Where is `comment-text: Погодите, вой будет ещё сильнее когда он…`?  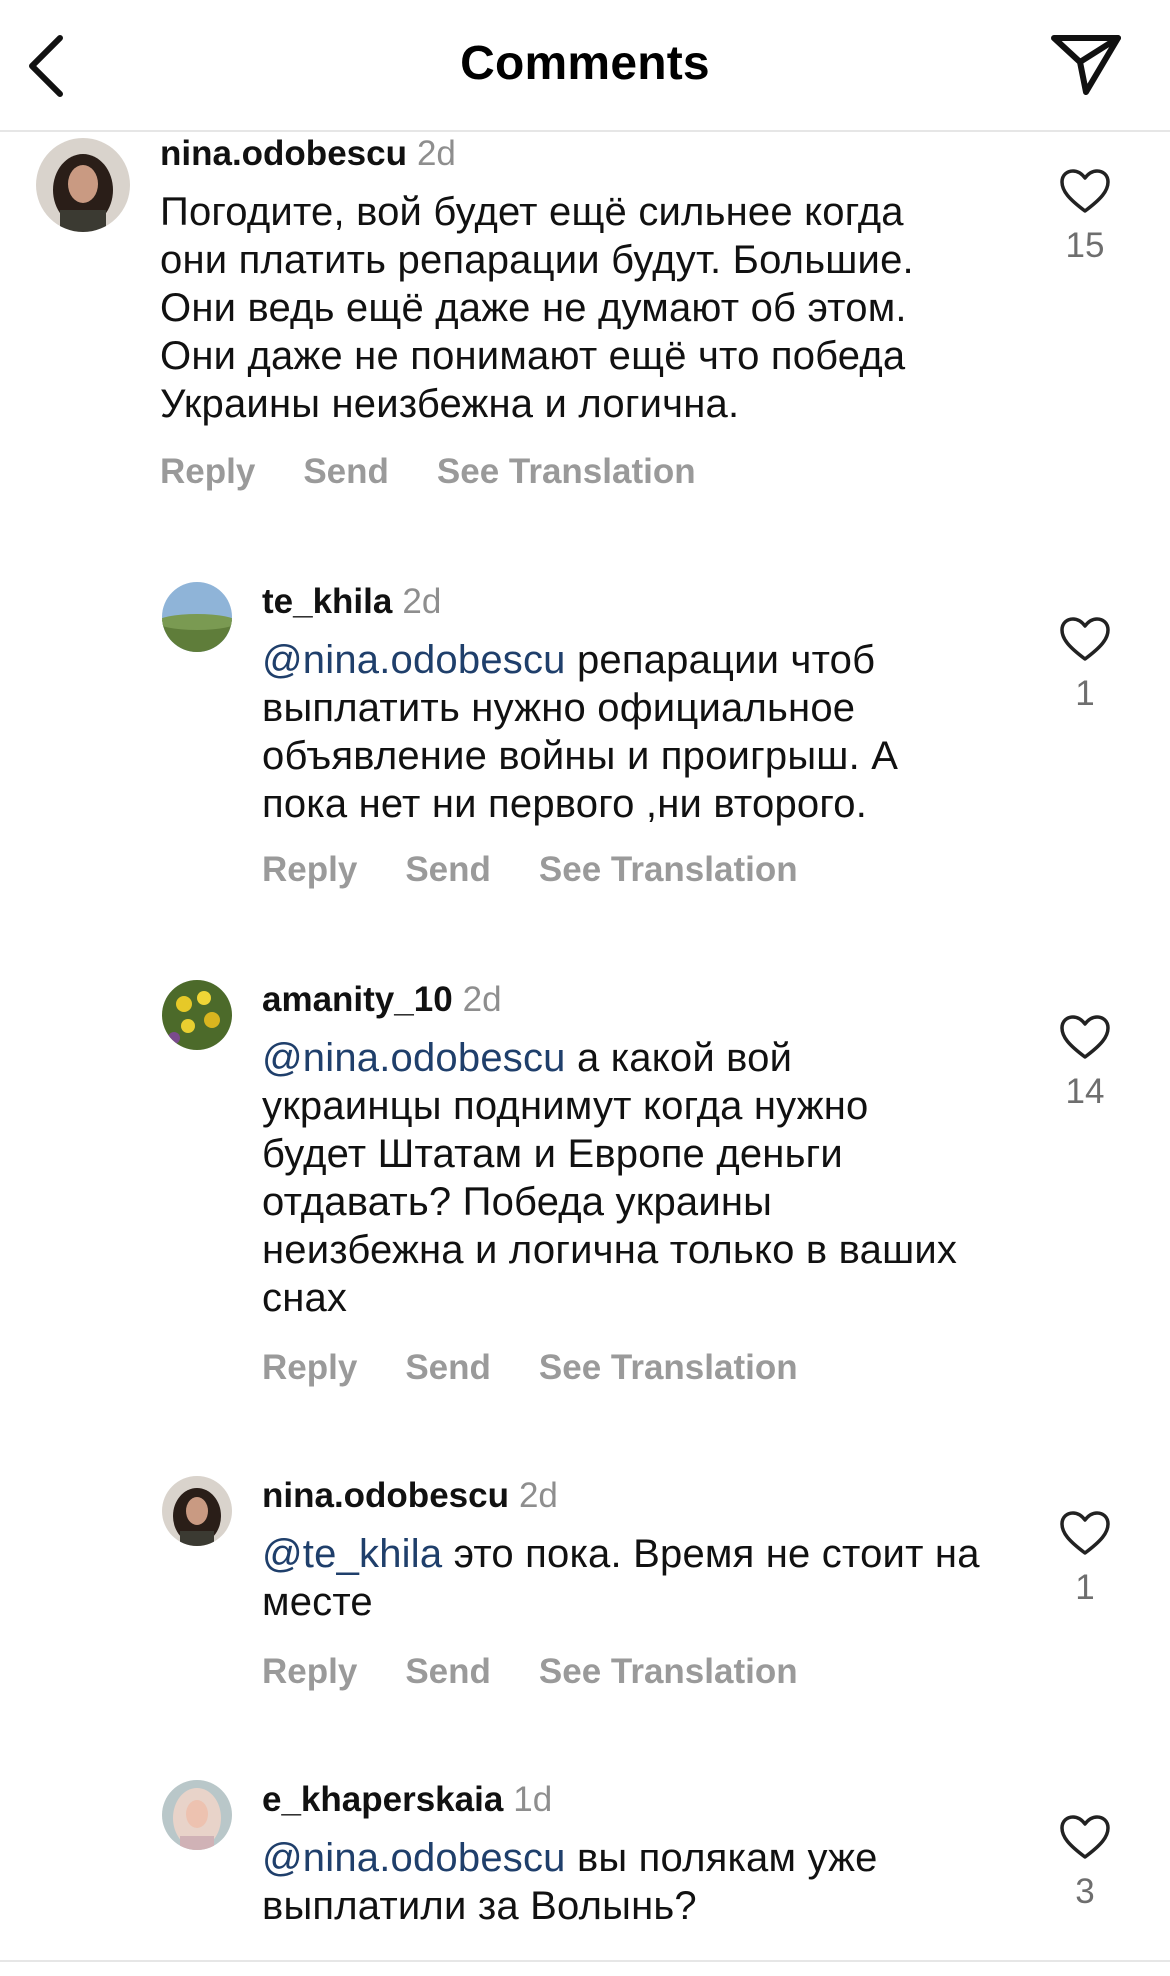
comment-text: Погодите, вой будет ещё сильнее когда он… is located at coordinates (570, 308).